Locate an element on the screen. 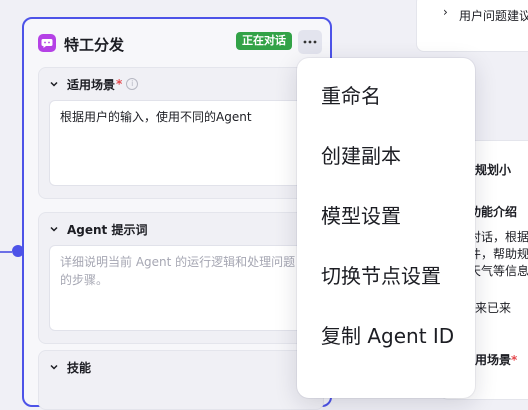  node-title: 特工分发 is located at coordinates (94, 44).